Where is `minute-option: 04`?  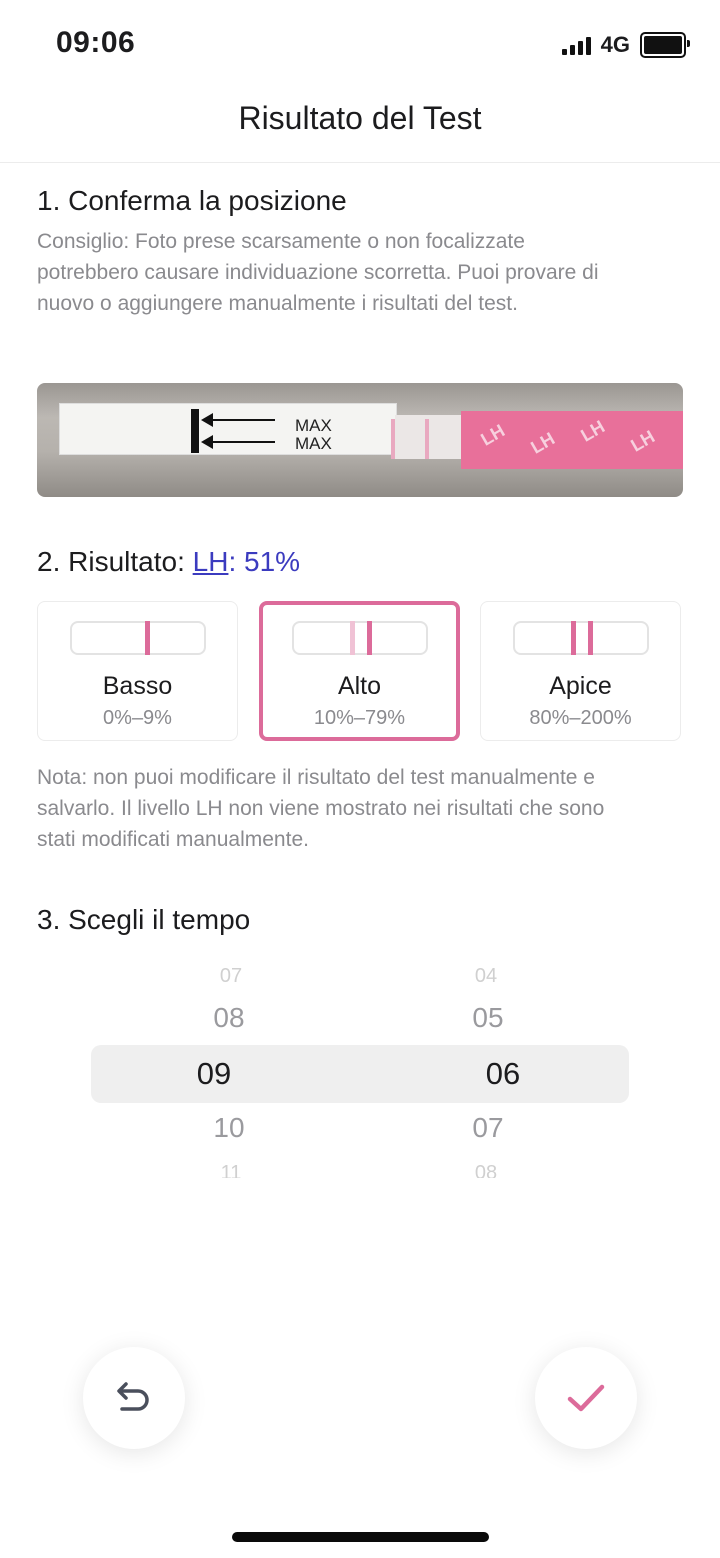
minute-option: 04 is located at coordinates (486, 974).